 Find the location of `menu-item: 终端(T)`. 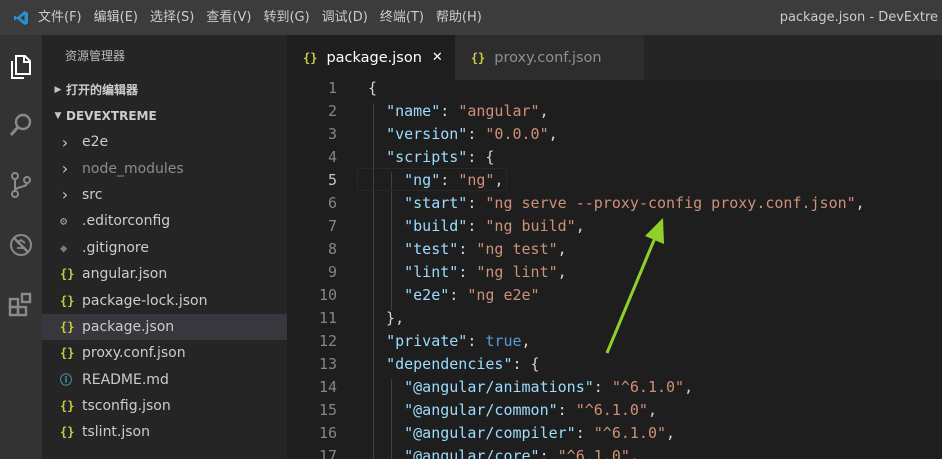

menu-item: 终端(T) is located at coordinates (402, 17).